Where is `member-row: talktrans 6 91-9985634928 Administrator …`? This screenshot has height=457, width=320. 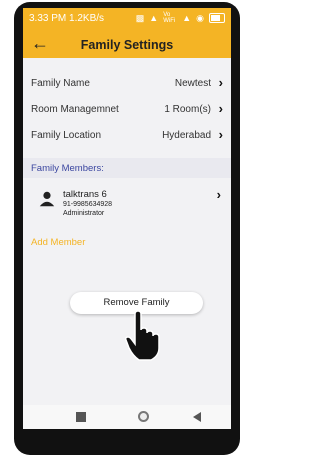 member-row: talktrans 6 91-9985634928 Administrator … is located at coordinates (127, 209).